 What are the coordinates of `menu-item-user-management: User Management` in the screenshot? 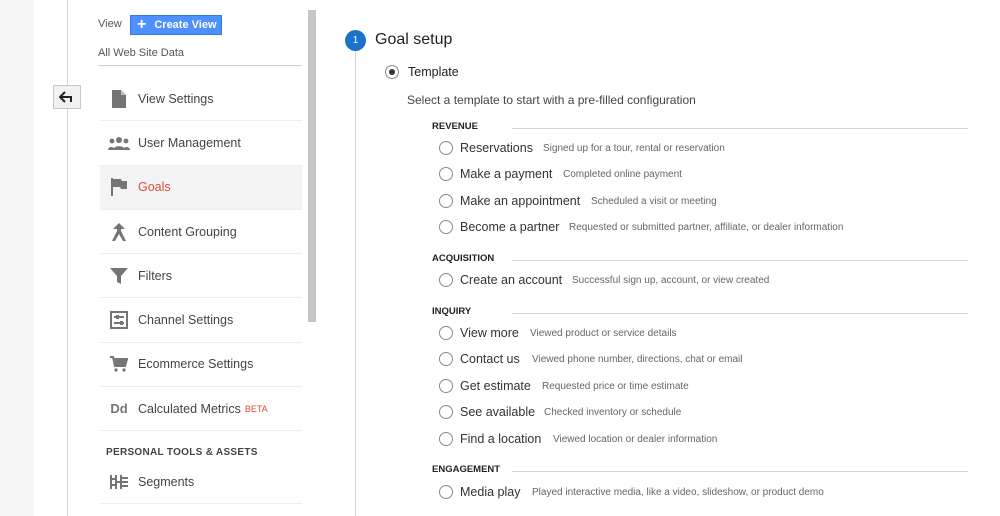 It's located at (201, 143).